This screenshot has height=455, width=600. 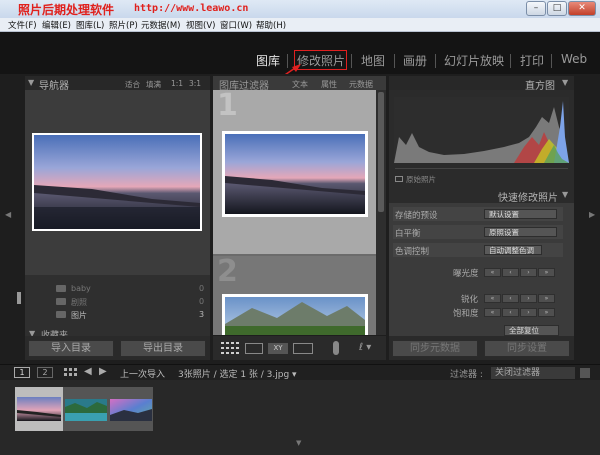 I want to click on menu-metadata: 元数据(M), so click(x=160, y=25).